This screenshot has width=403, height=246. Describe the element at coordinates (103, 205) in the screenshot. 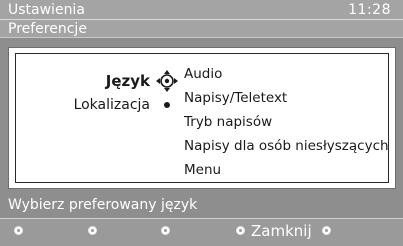

I see `hint-text: Wybierz preferowany język` at that location.